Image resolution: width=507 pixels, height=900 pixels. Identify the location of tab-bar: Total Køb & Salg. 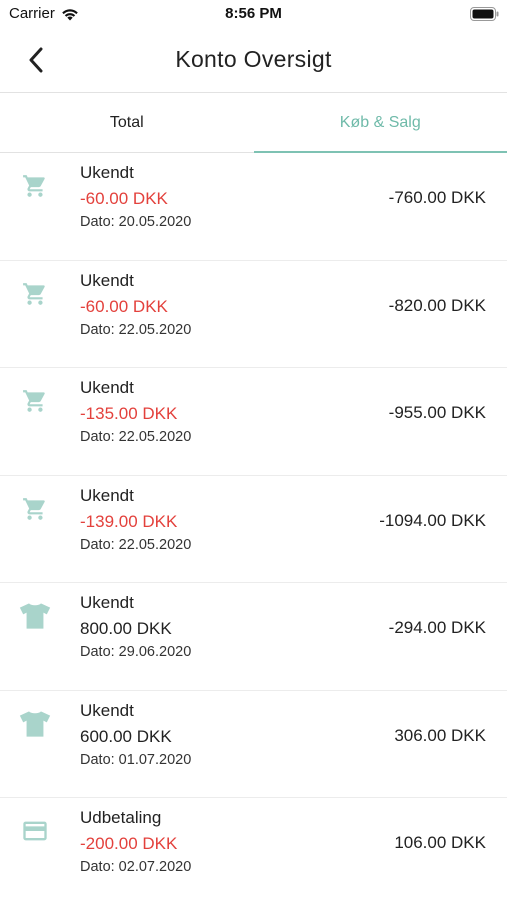
(253, 123).